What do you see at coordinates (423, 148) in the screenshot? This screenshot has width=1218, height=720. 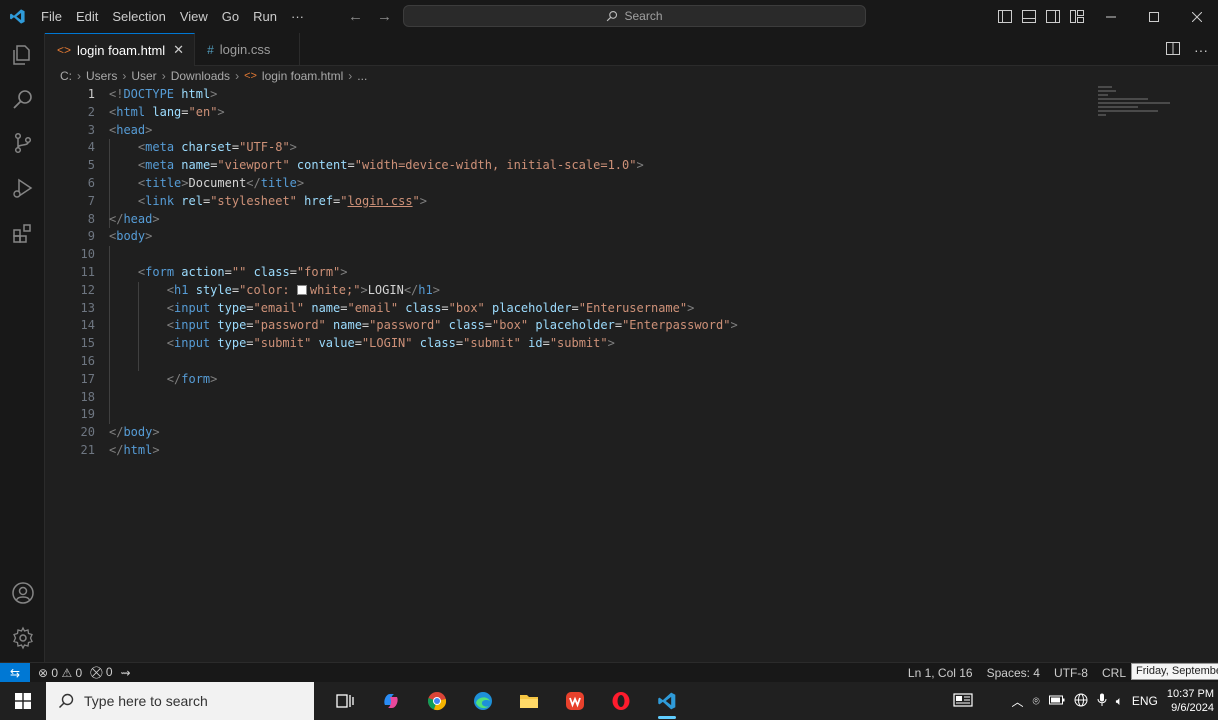 I see `code-line: <meta charset="UTF-8">` at bounding box center [423, 148].